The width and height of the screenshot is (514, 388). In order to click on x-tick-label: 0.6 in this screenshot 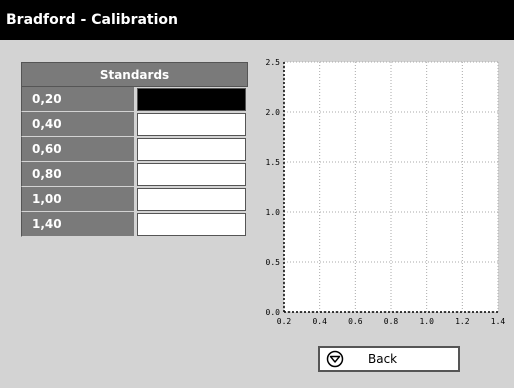, I will do `click(355, 321)`.